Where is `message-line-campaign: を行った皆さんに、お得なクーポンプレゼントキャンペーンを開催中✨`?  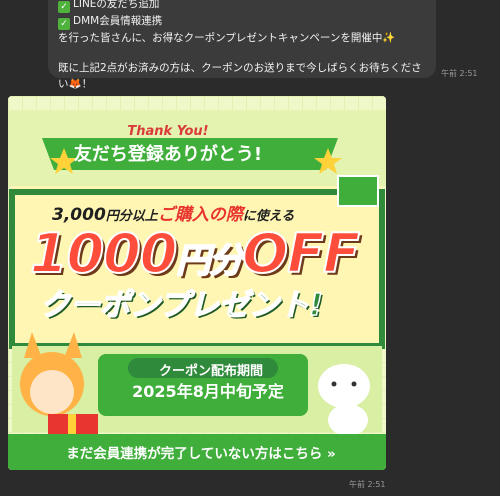
message-line-campaign: を行った皆さんに、お得なクーポンプレゼントキャンペーンを開催中✨ is located at coordinates (227, 38).